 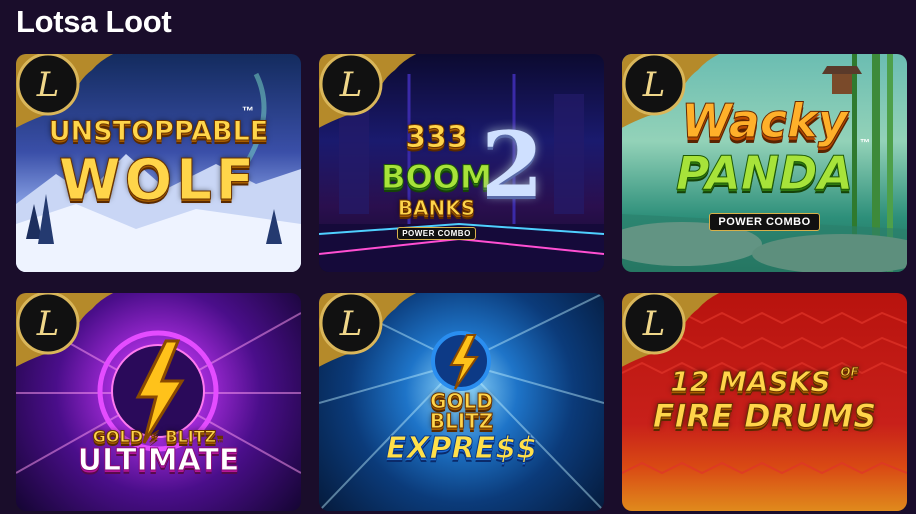 I want to click on sequel-number: 2, so click(x=512, y=165).